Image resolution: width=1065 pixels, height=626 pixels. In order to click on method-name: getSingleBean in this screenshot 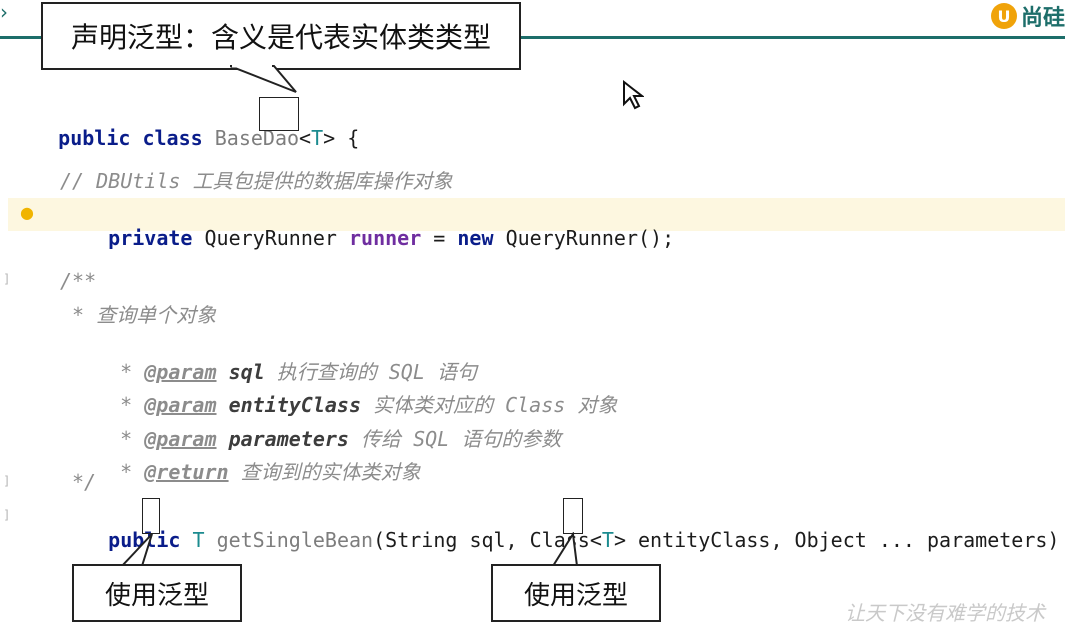, I will do `click(295, 540)`.